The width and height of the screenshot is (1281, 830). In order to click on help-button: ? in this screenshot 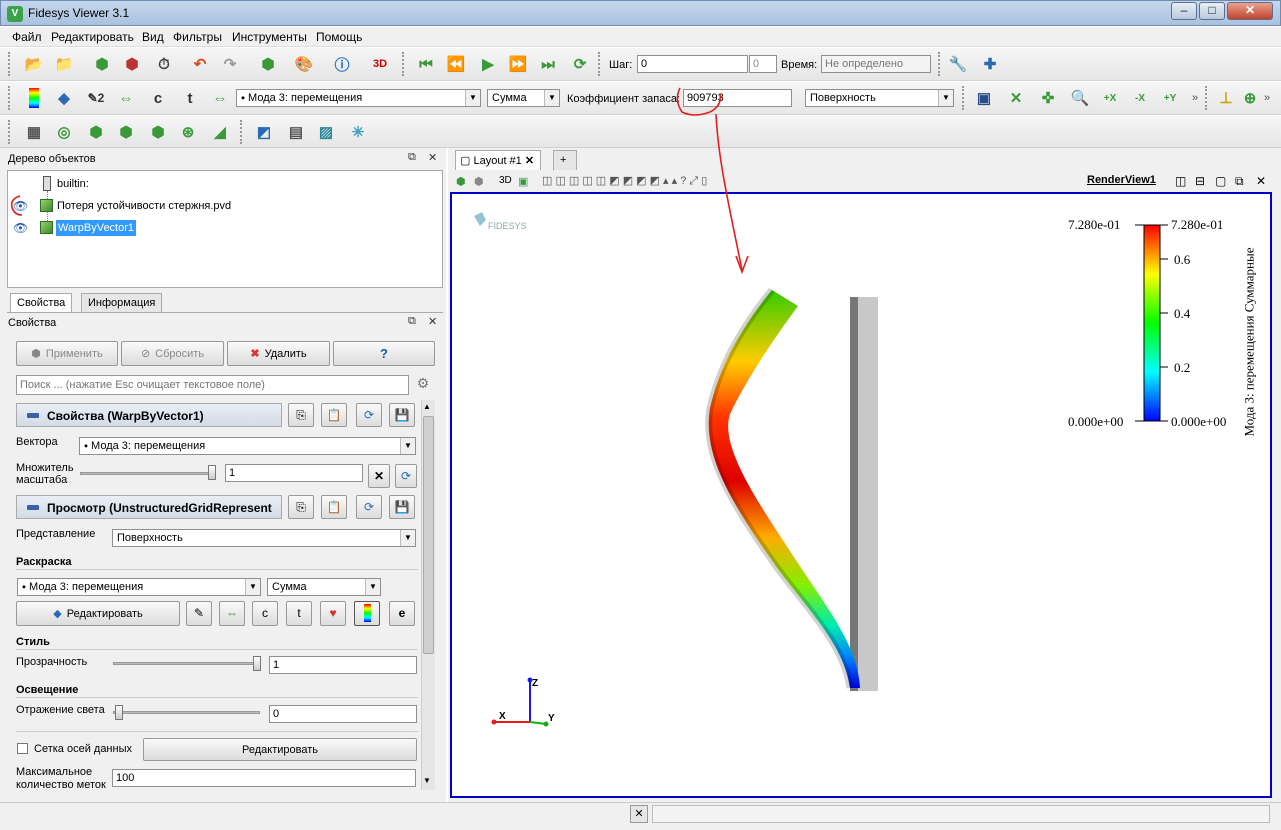, I will do `click(384, 353)`.